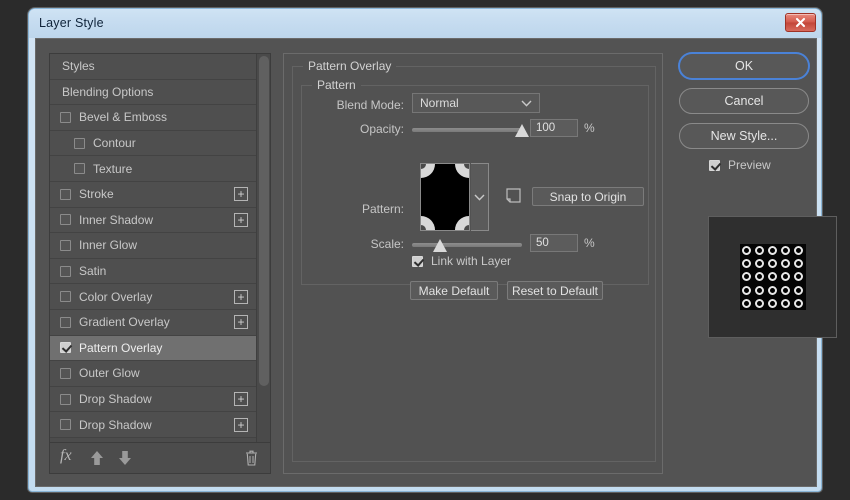  What do you see at coordinates (160, 348) in the screenshot?
I see `styles-list-item-pattern-overlay: Pattern Overlay` at bounding box center [160, 348].